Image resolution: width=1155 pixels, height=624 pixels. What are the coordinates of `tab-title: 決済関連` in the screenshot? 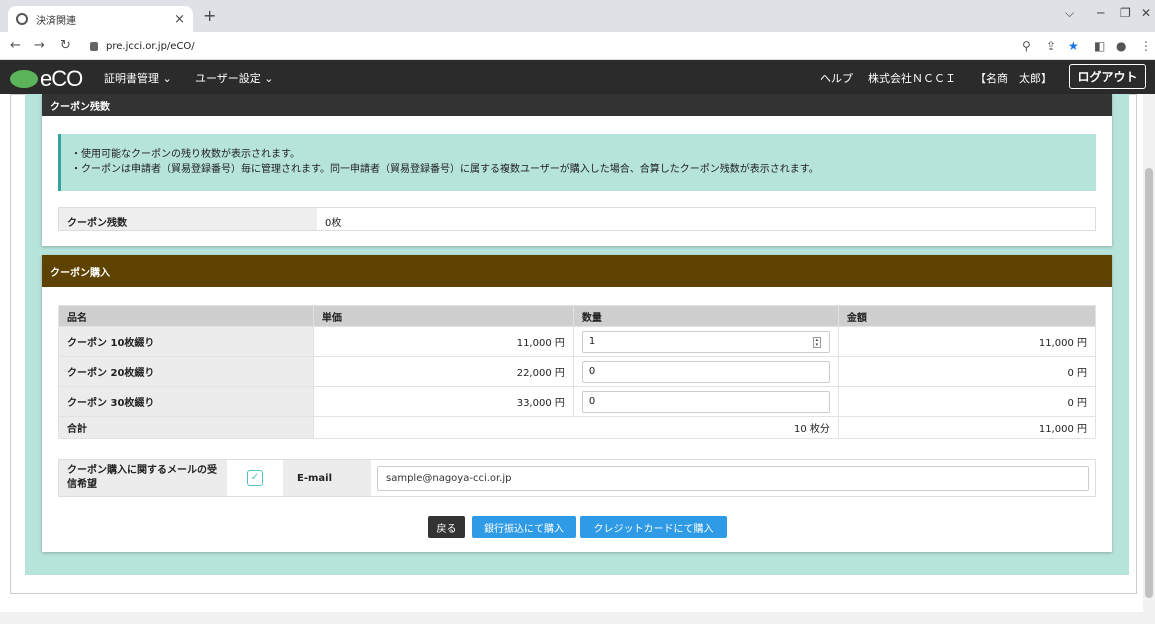 It's located at (56, 21).